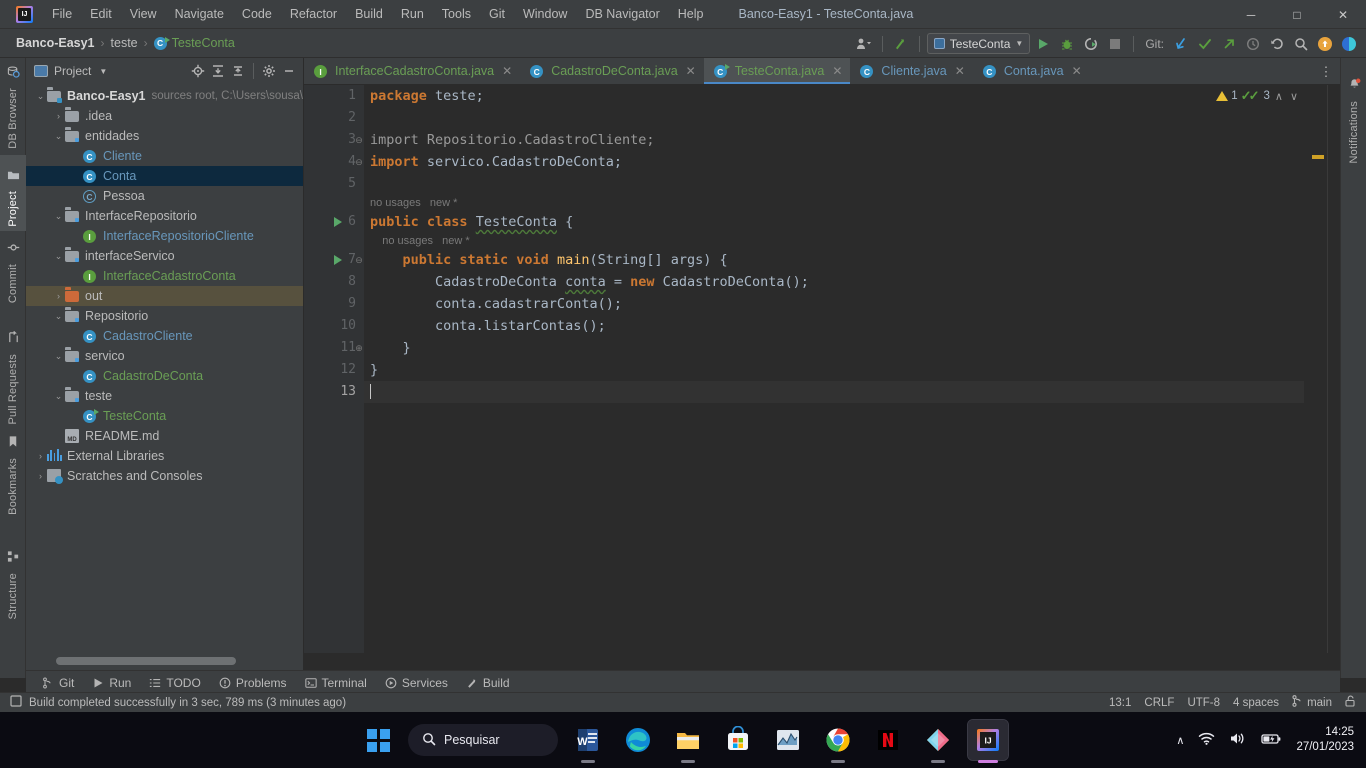  What do you see at coordinates (412, 71) in the screenshot?
I see `editor-tab-interfacecadastroconta-java: I InterfaceCadastroConta.java ✕` at bounding box center [412, 71].